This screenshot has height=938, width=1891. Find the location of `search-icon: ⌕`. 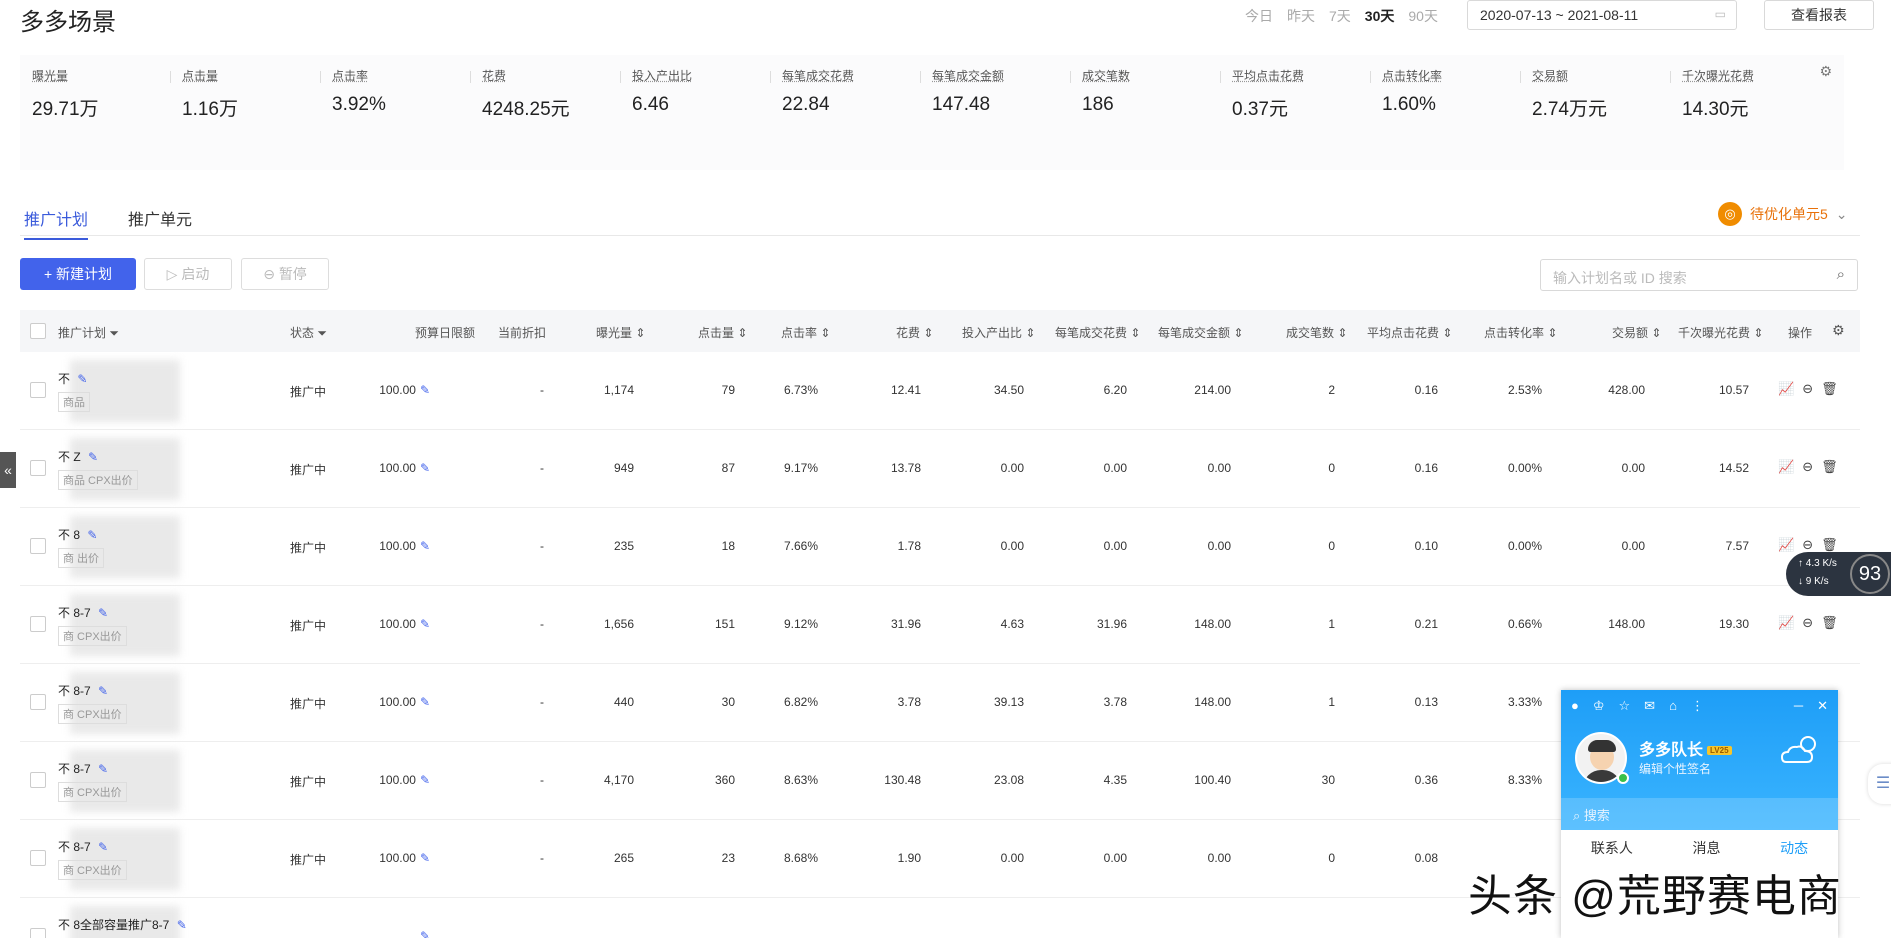

search-icon: ⌕ is located at coordinates (1841, 274).